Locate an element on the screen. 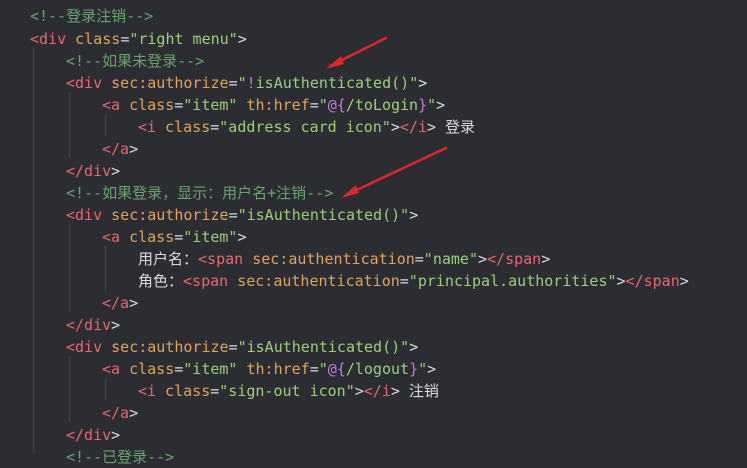 The image size is (747, 468). text-token: 登录 is located at coordinates (456, 127).